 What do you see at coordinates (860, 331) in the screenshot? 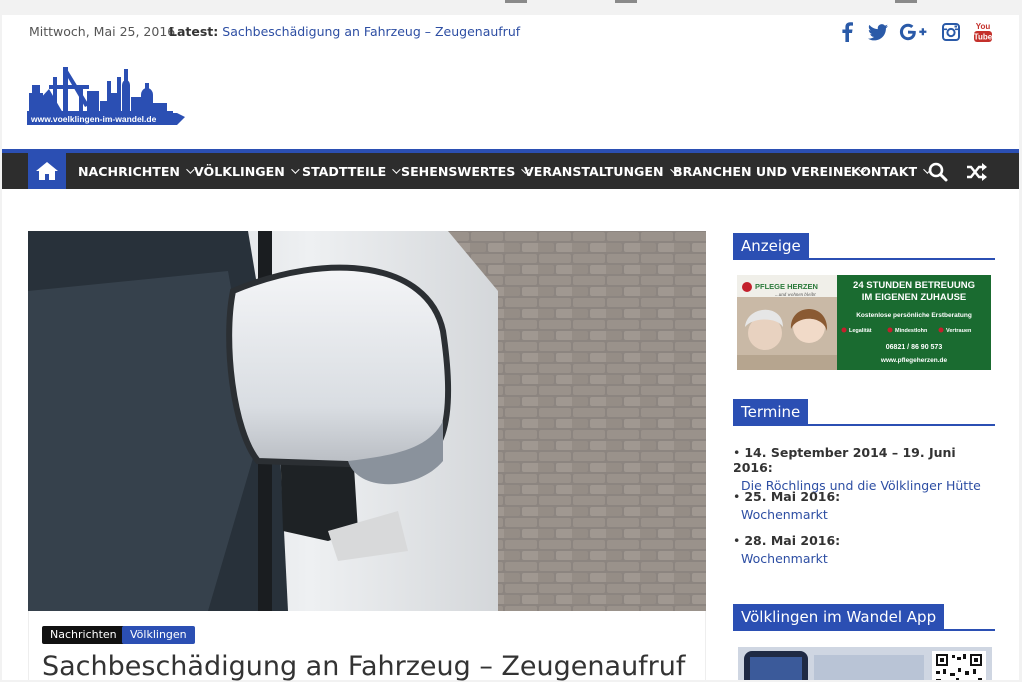
I see `ad-bullet: Legalität` at bounding box center [860, 331].